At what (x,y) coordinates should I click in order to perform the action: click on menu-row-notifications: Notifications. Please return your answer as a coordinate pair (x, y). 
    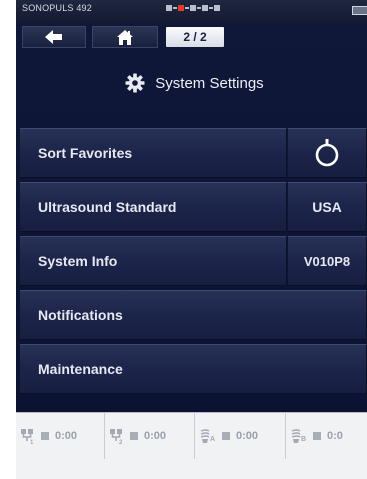
    Looking at the image, I should click on (193, 315).